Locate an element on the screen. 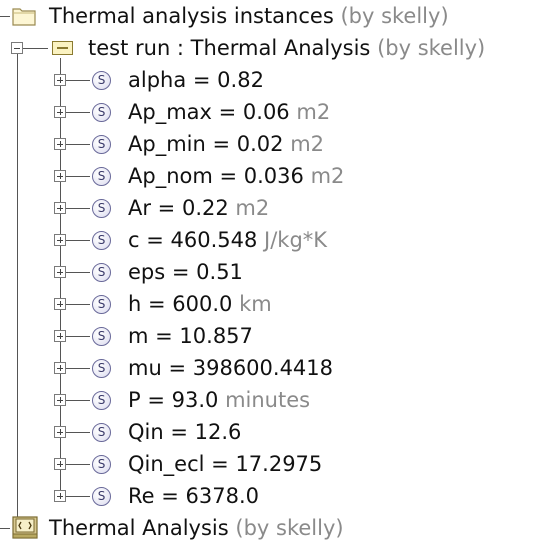  instance-label-group: test run : Thermal Analysis (by skelly) is located at coordinates (286, 48).